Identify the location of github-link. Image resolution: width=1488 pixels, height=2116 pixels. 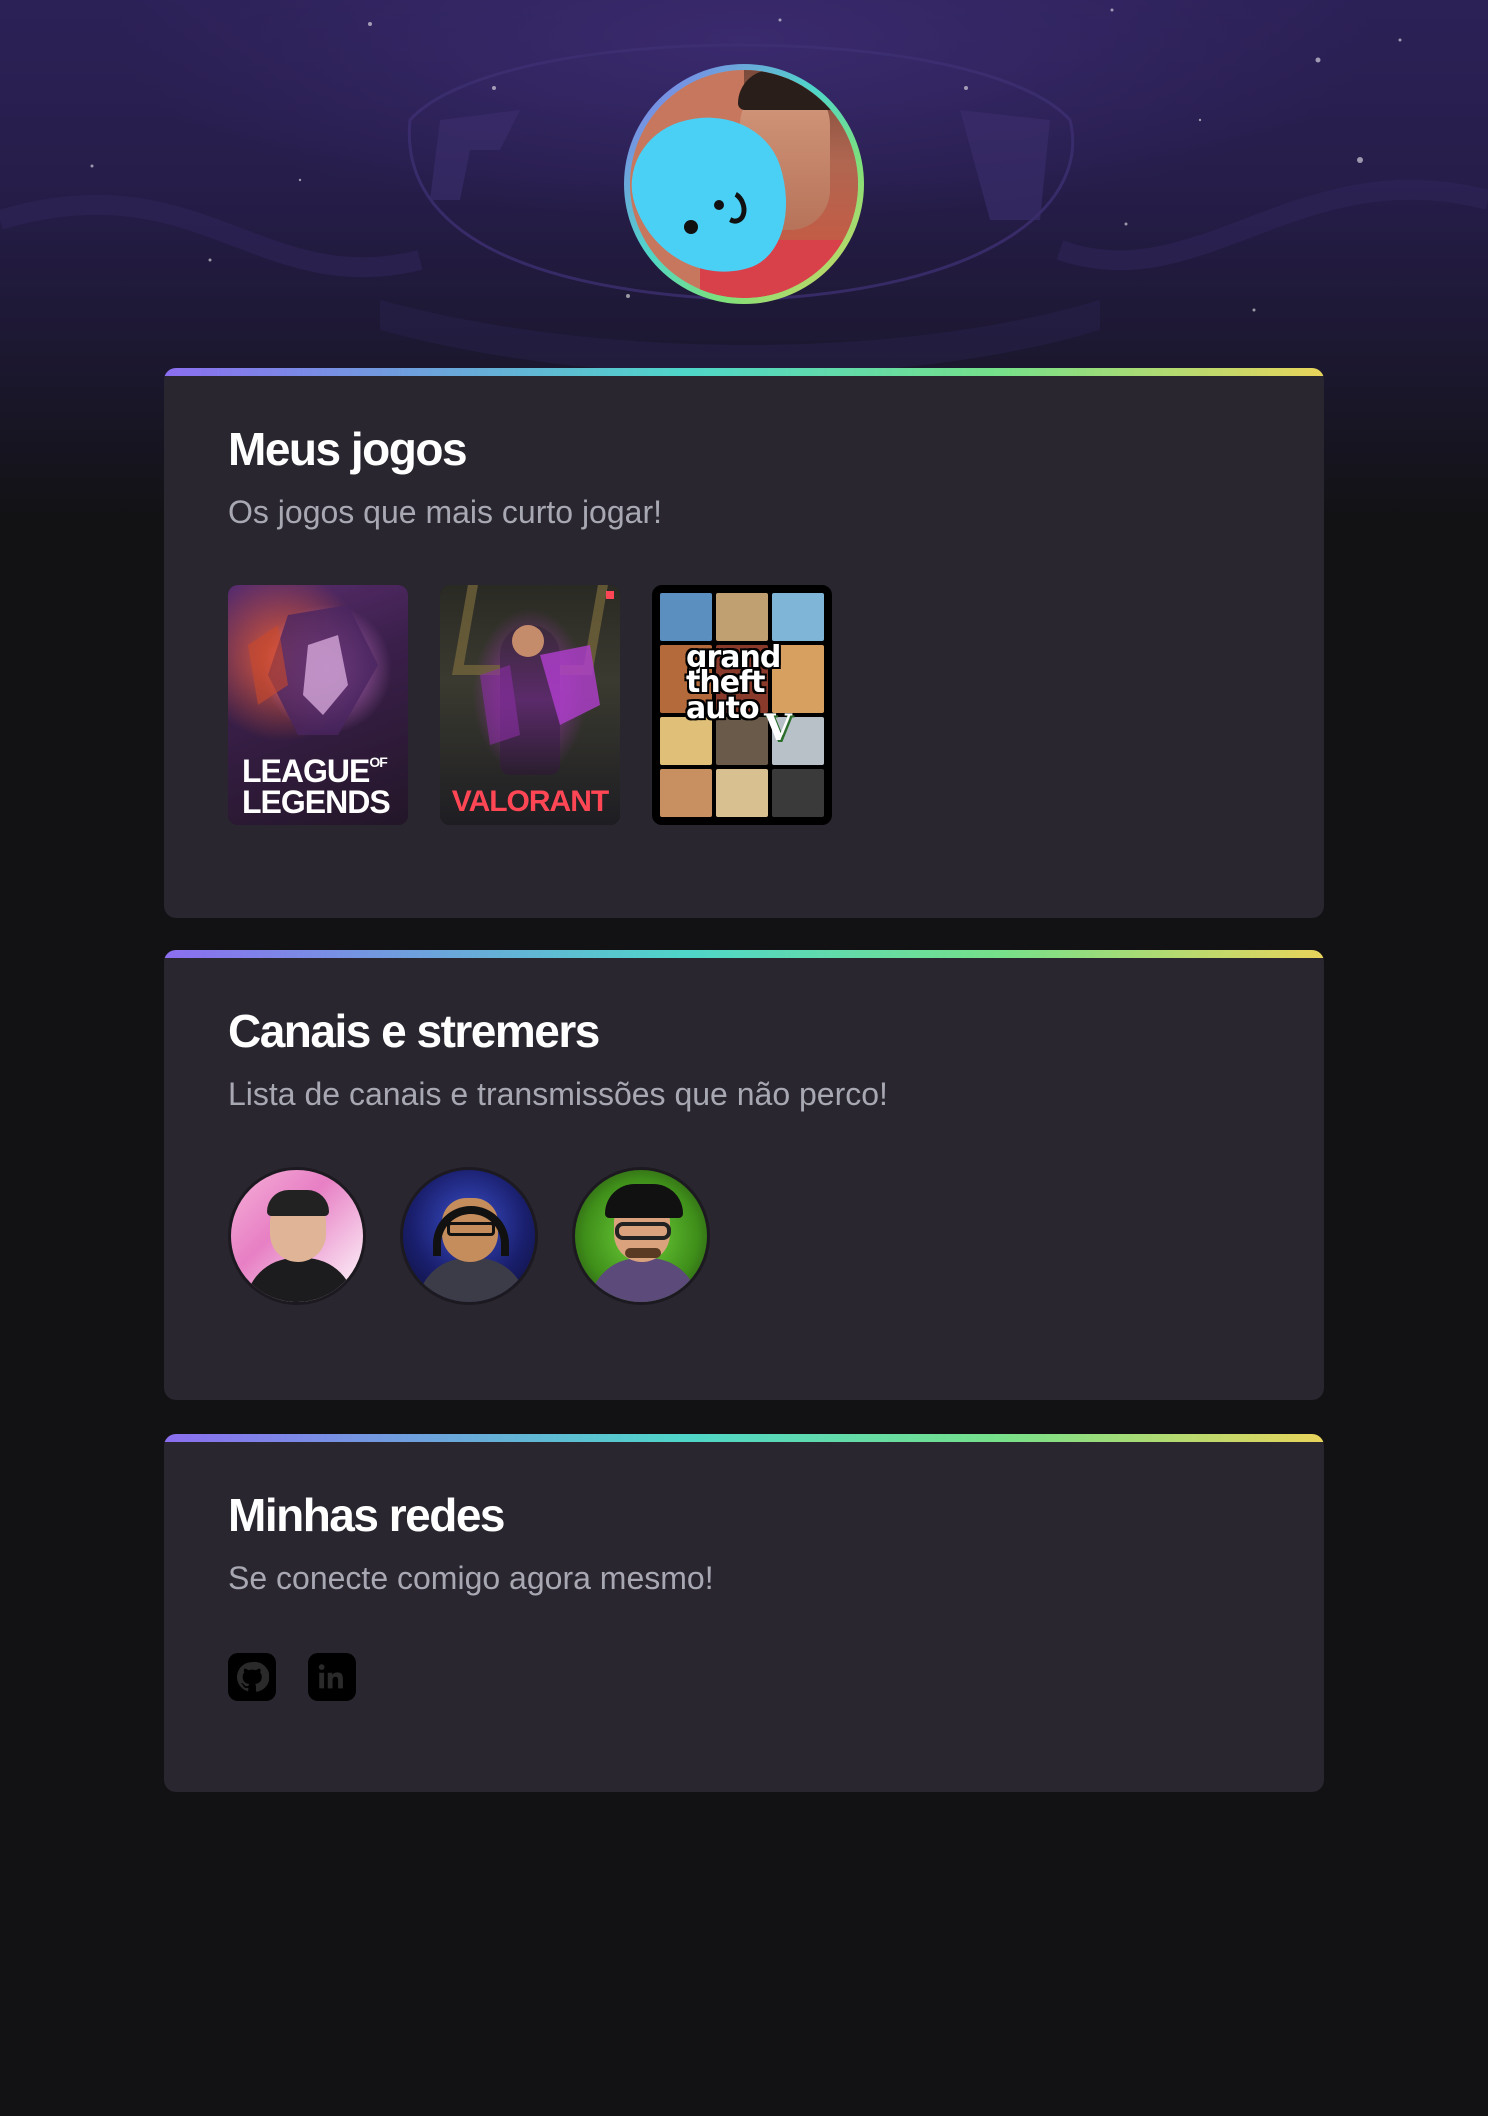
(252, 1676).